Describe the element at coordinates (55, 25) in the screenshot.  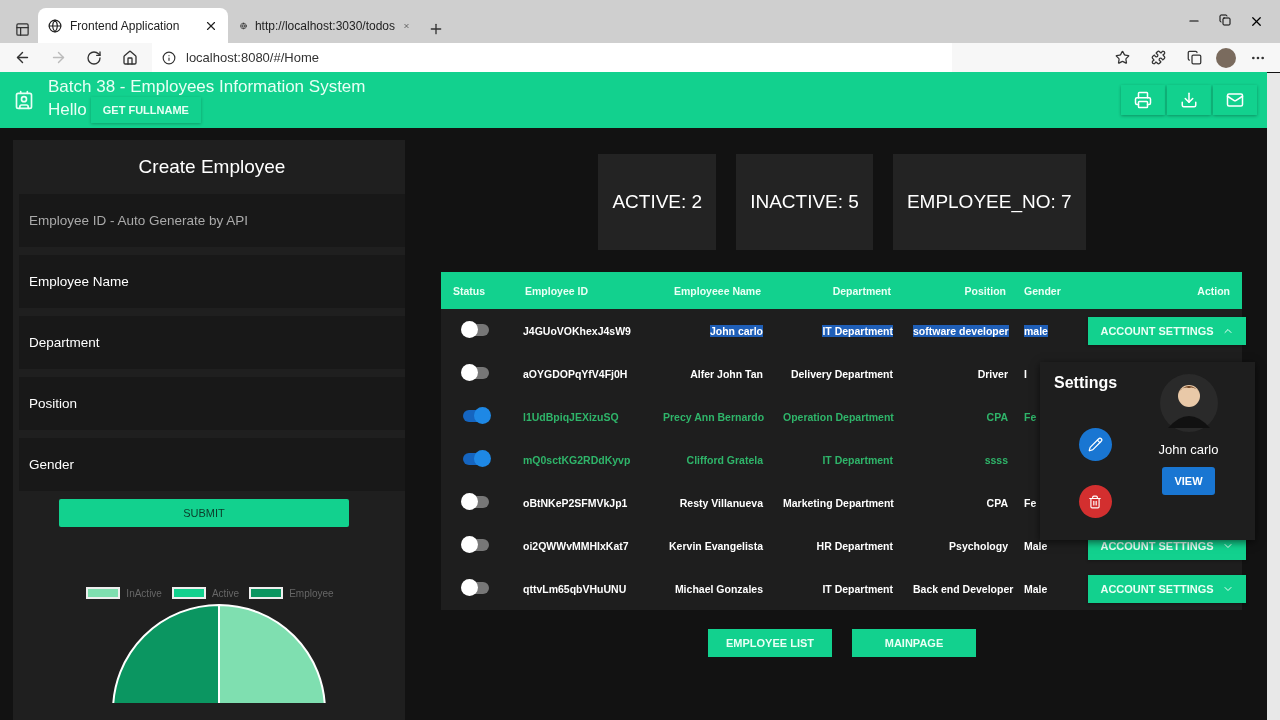
I see `site-icon` at that location.